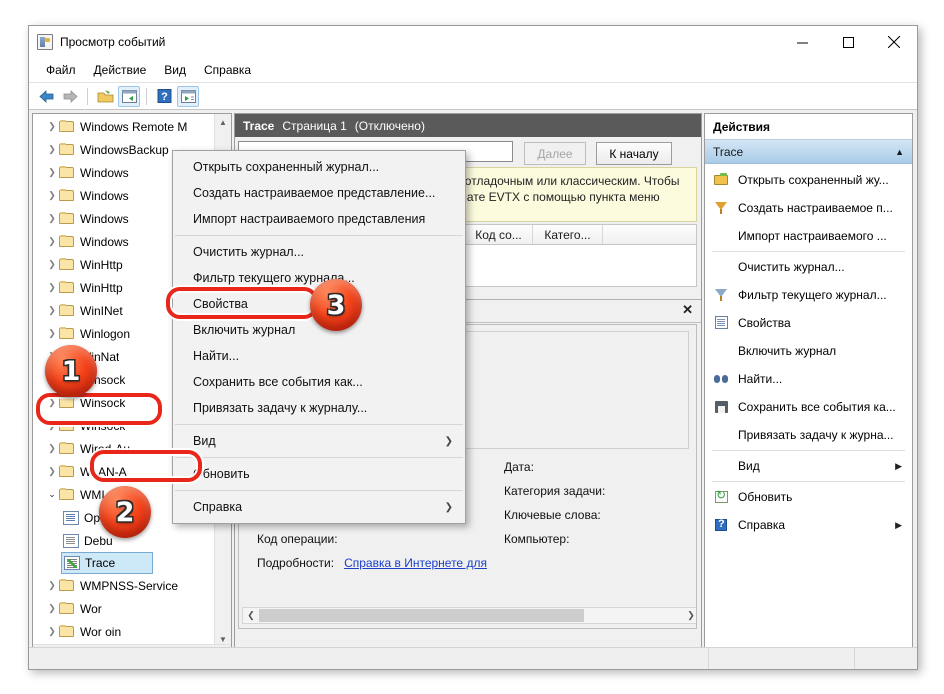 This screenshot has height=694, width=944. Describe the element at coordinates (808, 525) in the screenshot. I see `action-item-справка: Справка ▶` at that location.